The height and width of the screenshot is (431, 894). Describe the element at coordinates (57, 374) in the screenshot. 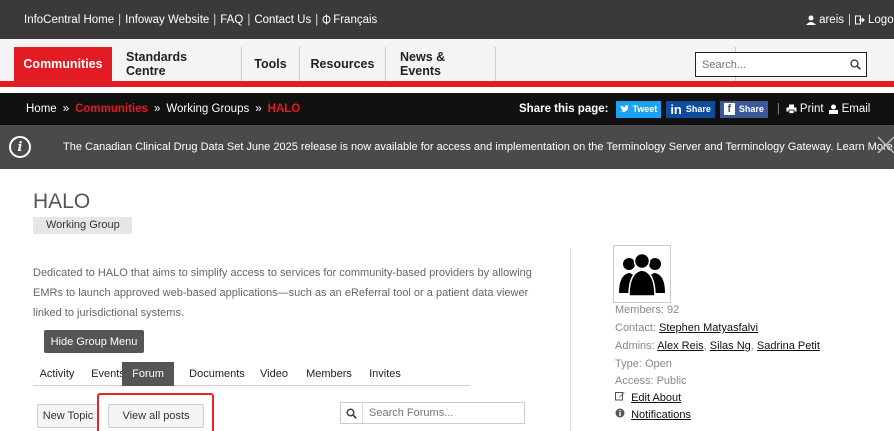

I see `tab-activity: Activity` at that location.